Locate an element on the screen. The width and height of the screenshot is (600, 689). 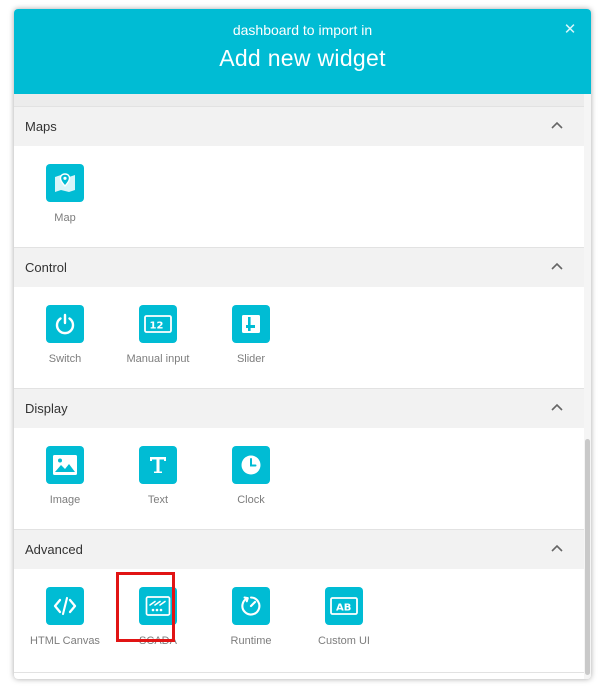
clock-icon is located at coordinates (251, 465).